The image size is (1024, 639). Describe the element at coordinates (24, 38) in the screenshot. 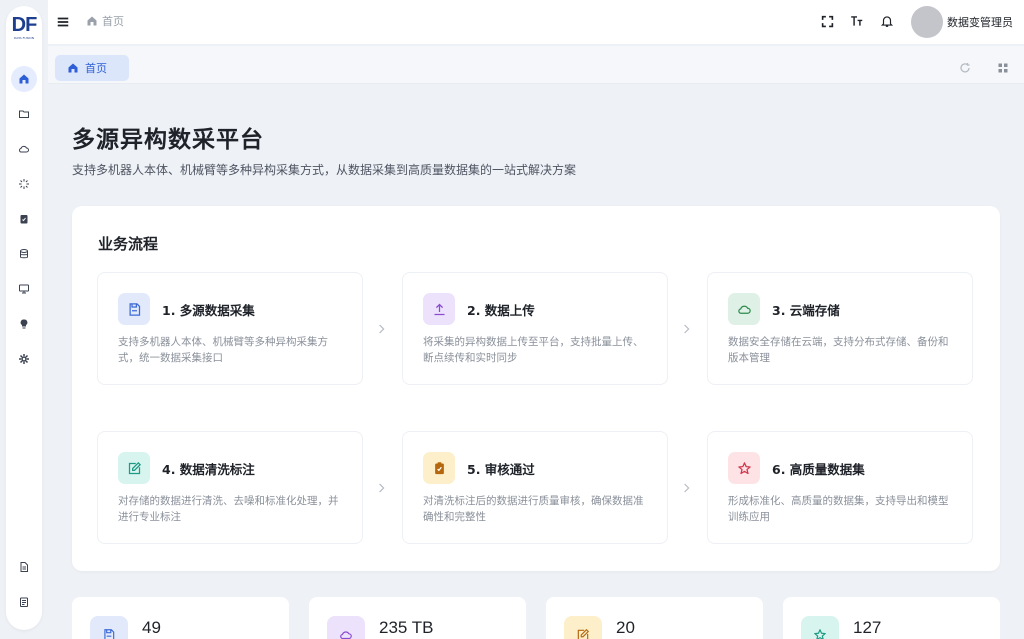

I see `logo-subtitle: DATA FUSION` at that location.